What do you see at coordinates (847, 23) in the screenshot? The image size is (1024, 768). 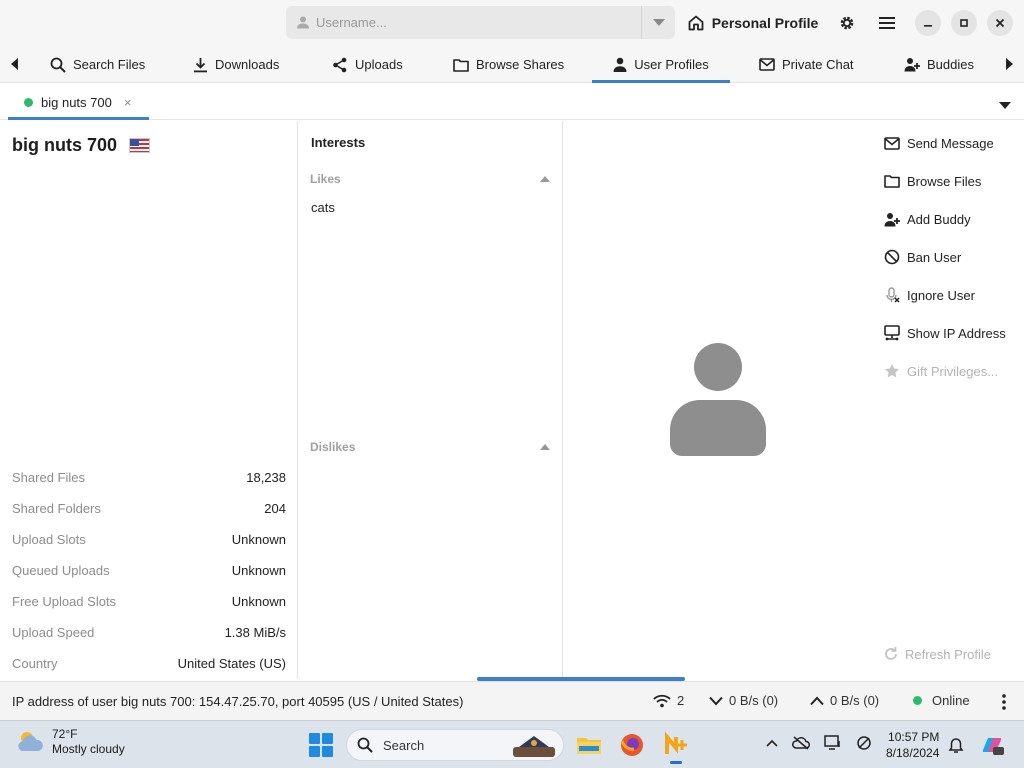 I see `preferences-button` at bounding box center [847, 23].